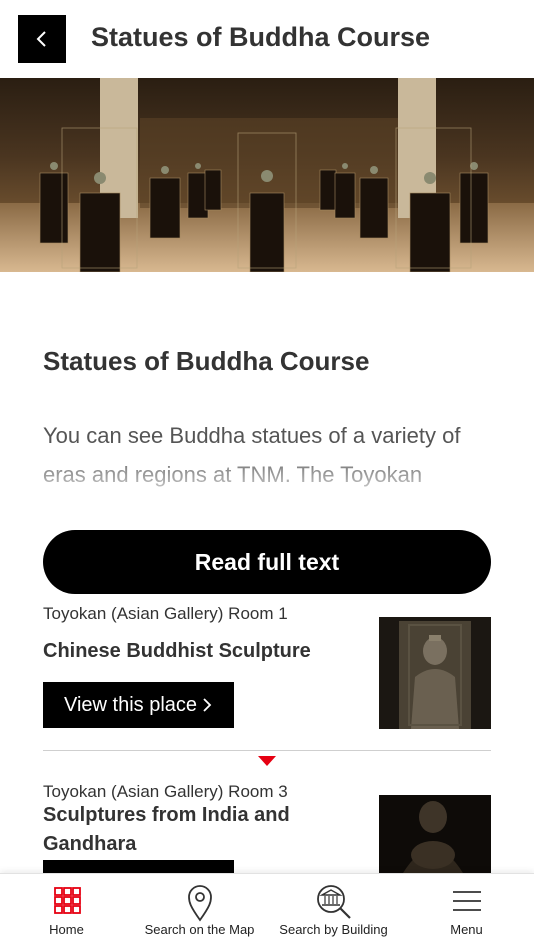 This screenshot has width=534, height=951. I want to click on read-full-text-button: Read full text, so click(267, 562).